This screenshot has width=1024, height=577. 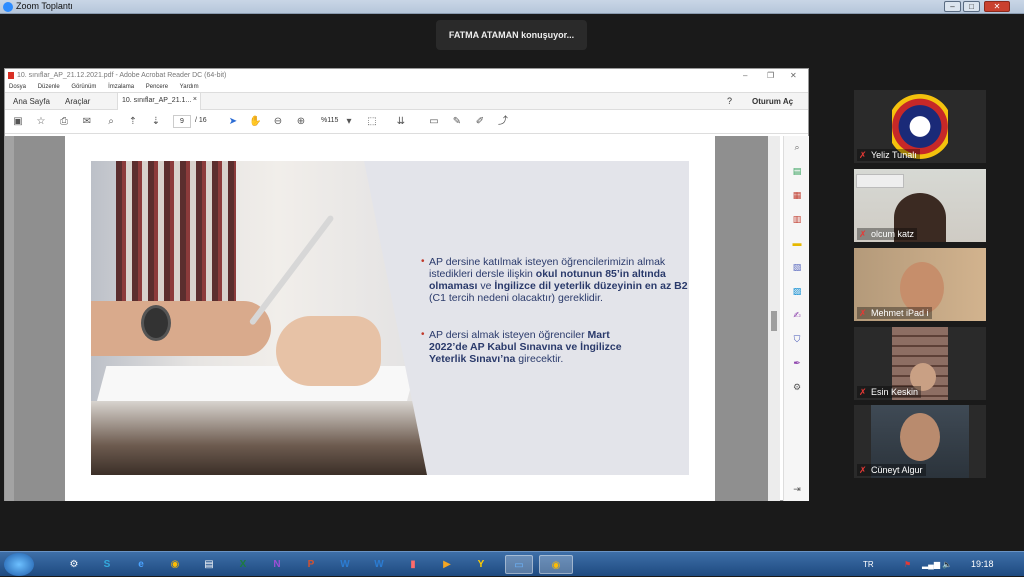 I want to click on organize-pages-icon: ▦, so click(x=797, y=195).